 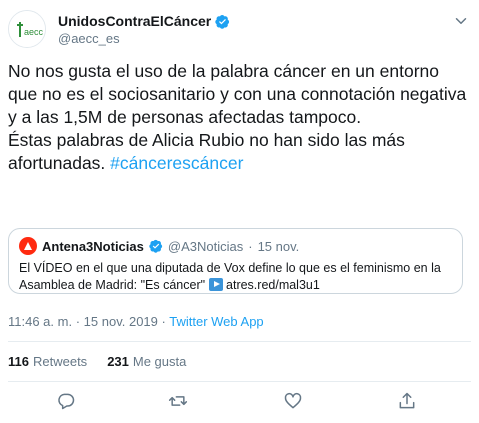 What do you see at coordinates (97, 361) in the screenshot?
I see `tweet-stats: 116 Retweets 231 Me gusta` at bounding box center [97, 361].